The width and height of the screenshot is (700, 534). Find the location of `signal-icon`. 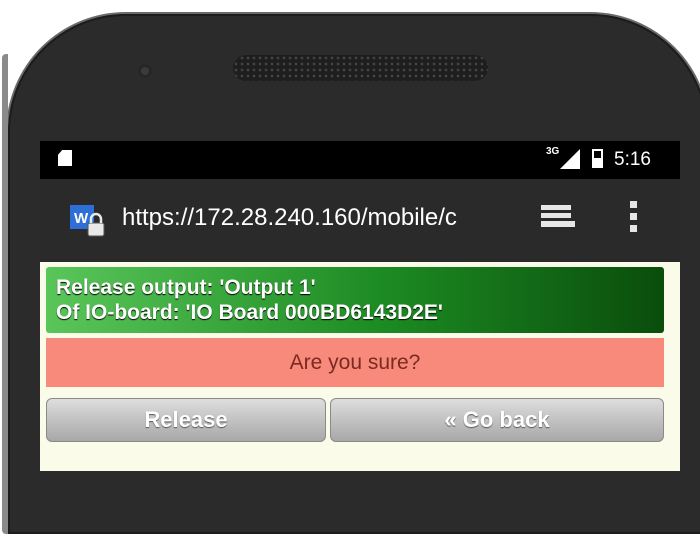

signal-icon is located at coordinates (570, 159).